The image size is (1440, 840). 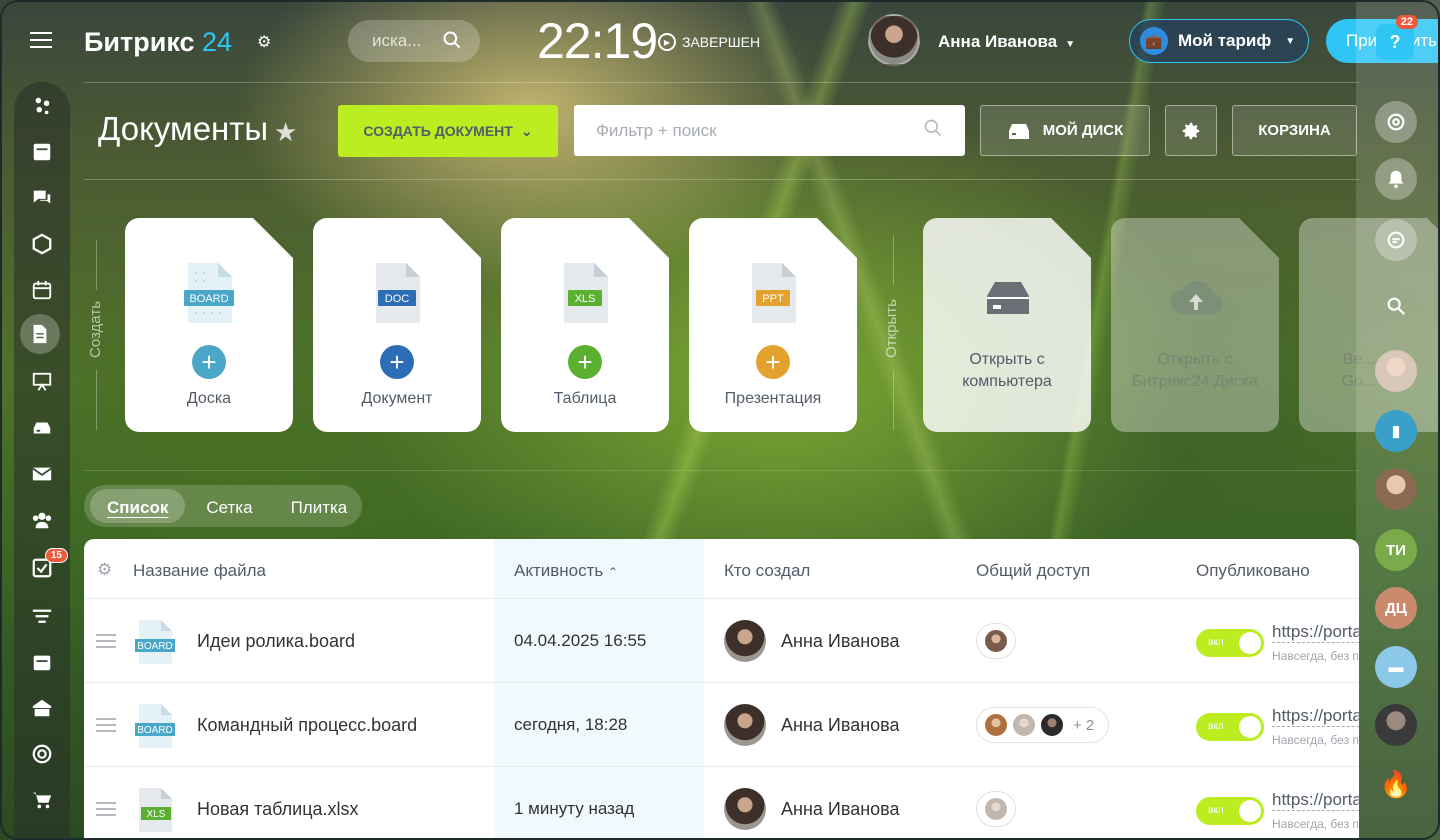 I want to click on chat-bubble-icon: ▬, so click(x=1396, y=667).